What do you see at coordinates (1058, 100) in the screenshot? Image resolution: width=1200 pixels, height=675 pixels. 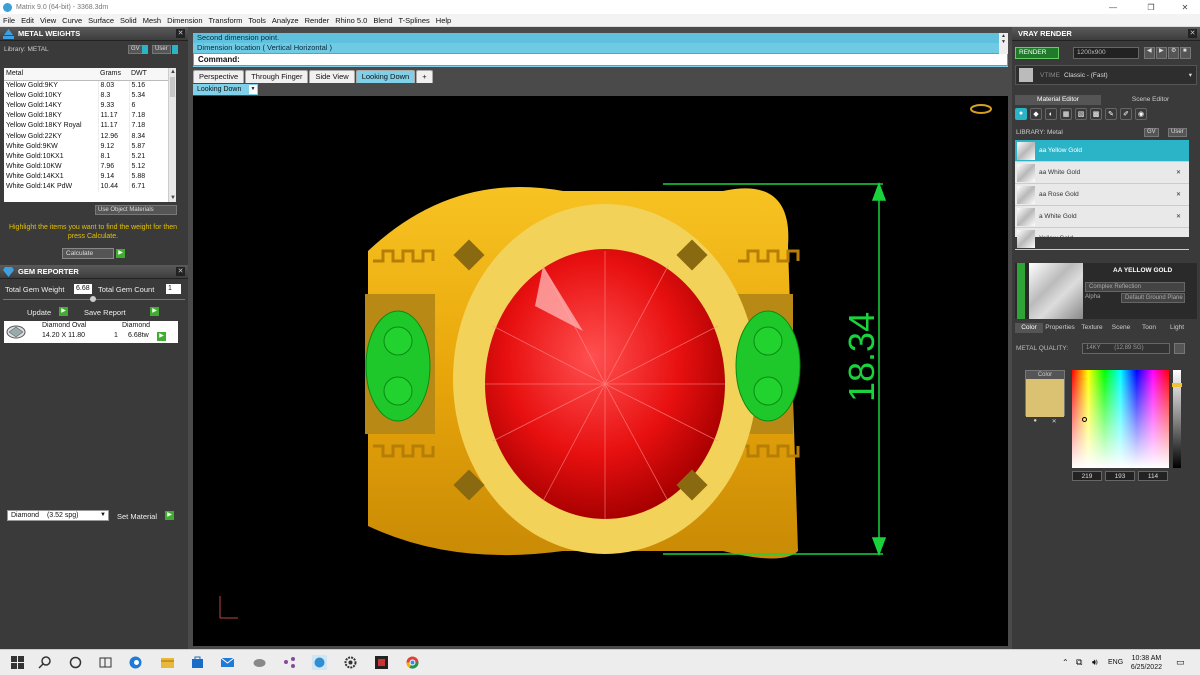 I see `tab-material-editor: Material Editor` at bounding box center [1058, 100].